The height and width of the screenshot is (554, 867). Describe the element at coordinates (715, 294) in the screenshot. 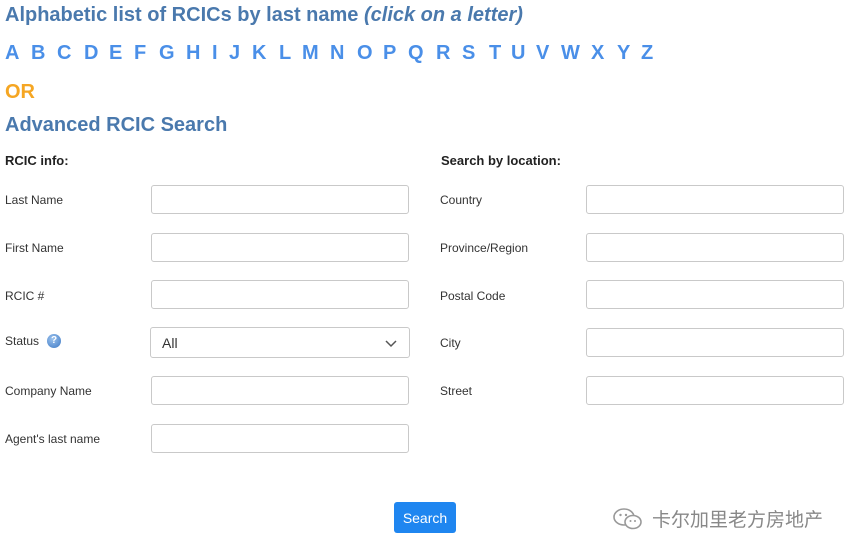

I see `postal-code-input` at that location.